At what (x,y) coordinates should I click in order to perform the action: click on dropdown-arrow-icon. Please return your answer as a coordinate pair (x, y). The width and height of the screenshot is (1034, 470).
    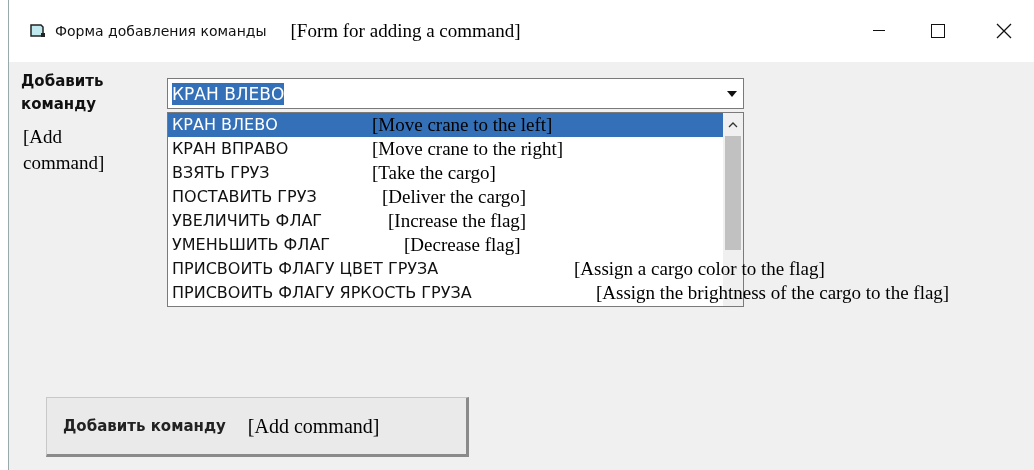
    Looking at the image, I should click on (732, 93).